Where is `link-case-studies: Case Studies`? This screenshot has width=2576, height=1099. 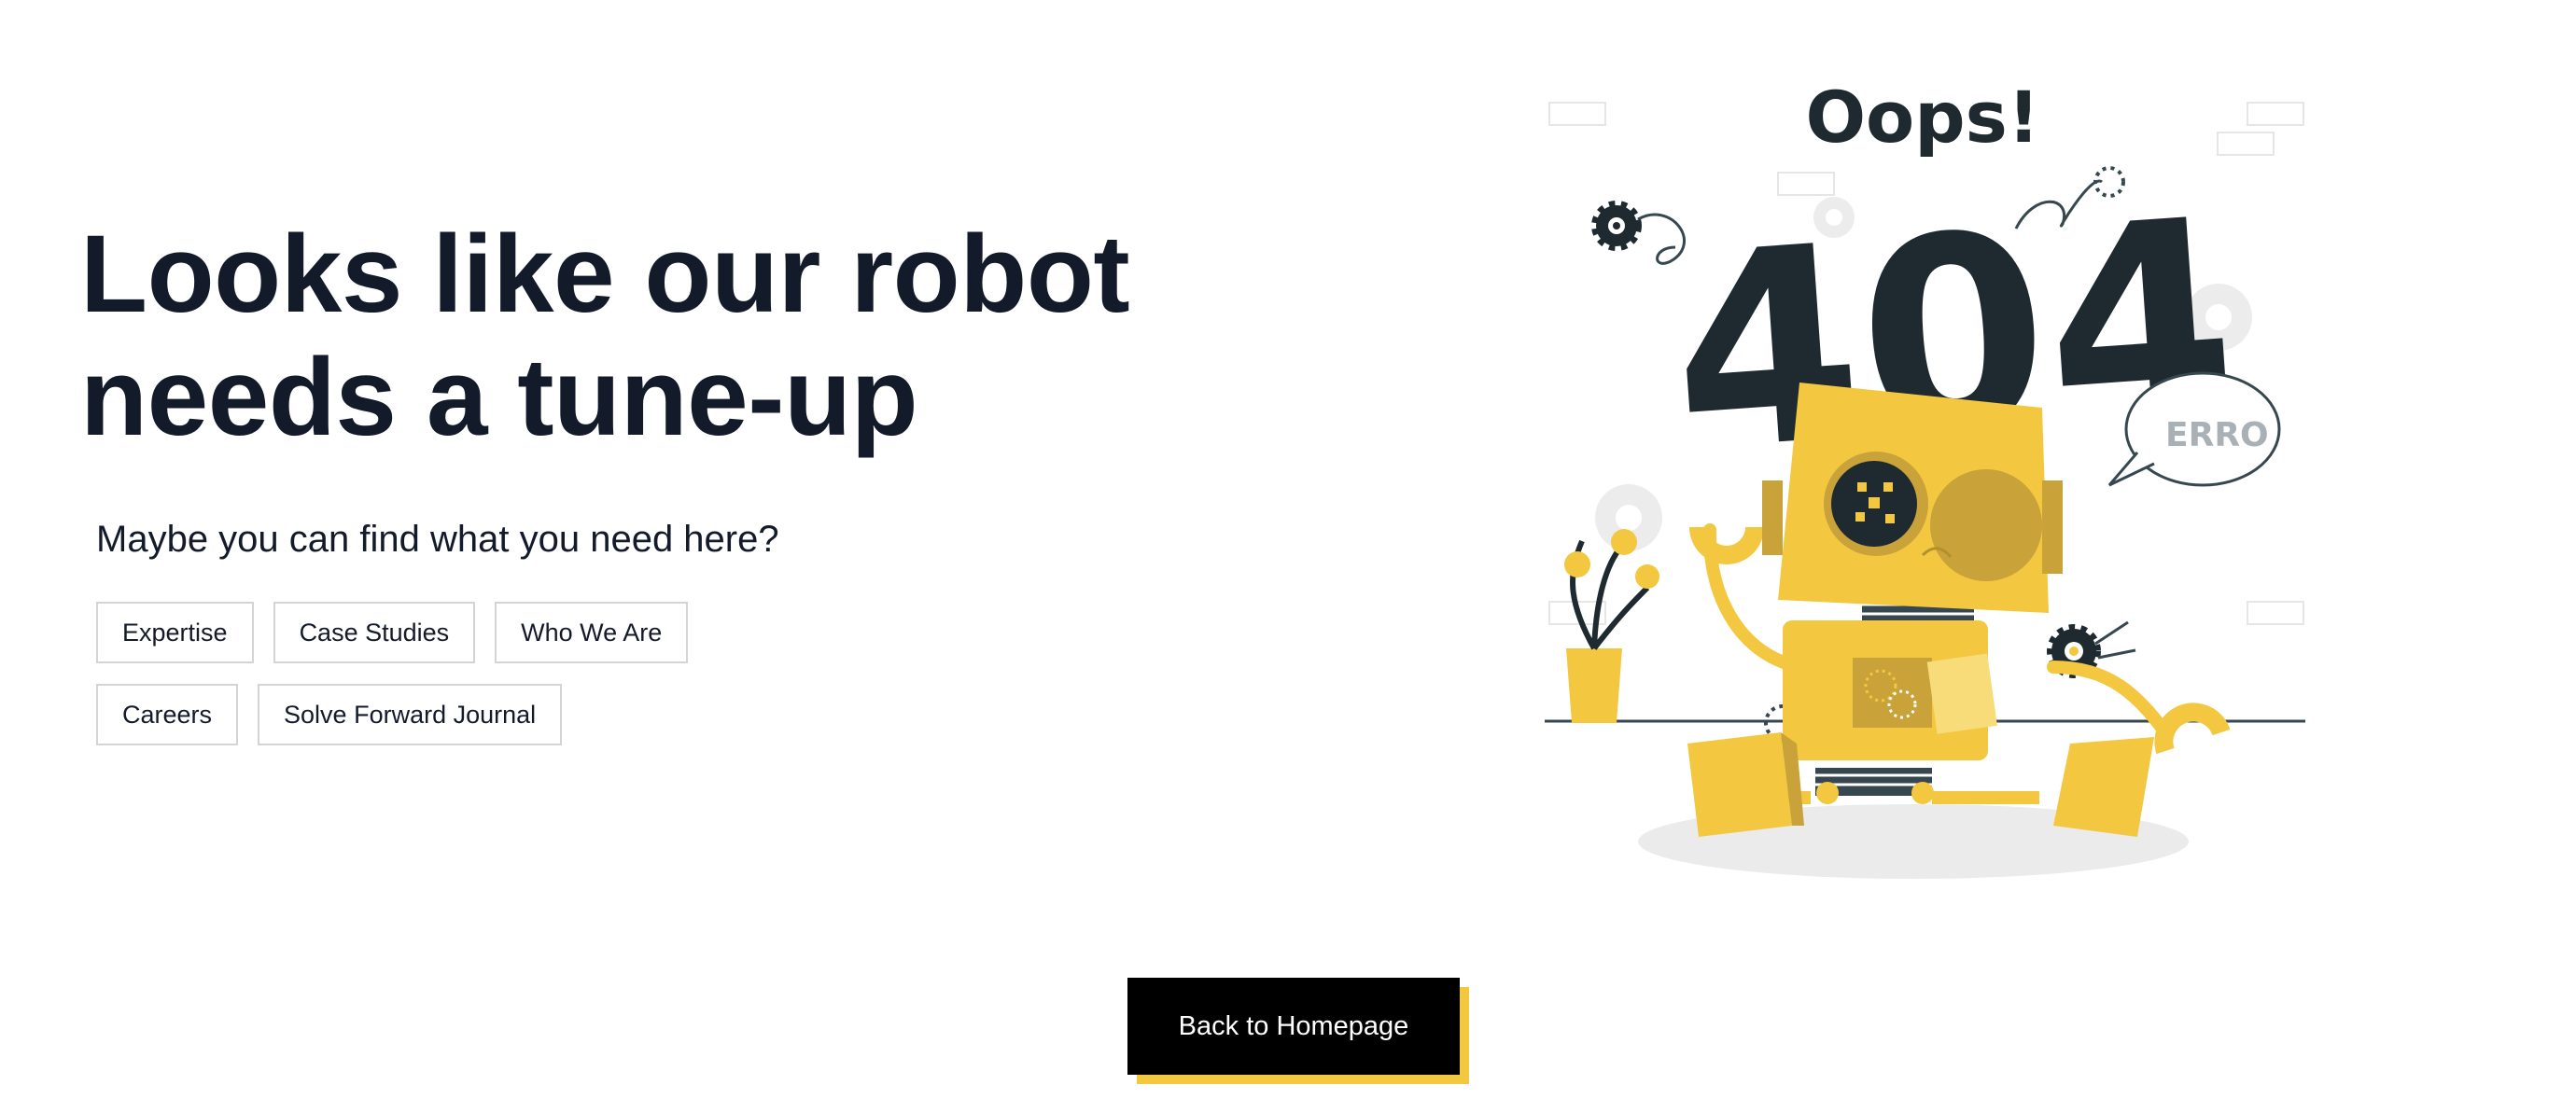
link-case-studies: Case Studies is located at coordinates (374, 633).